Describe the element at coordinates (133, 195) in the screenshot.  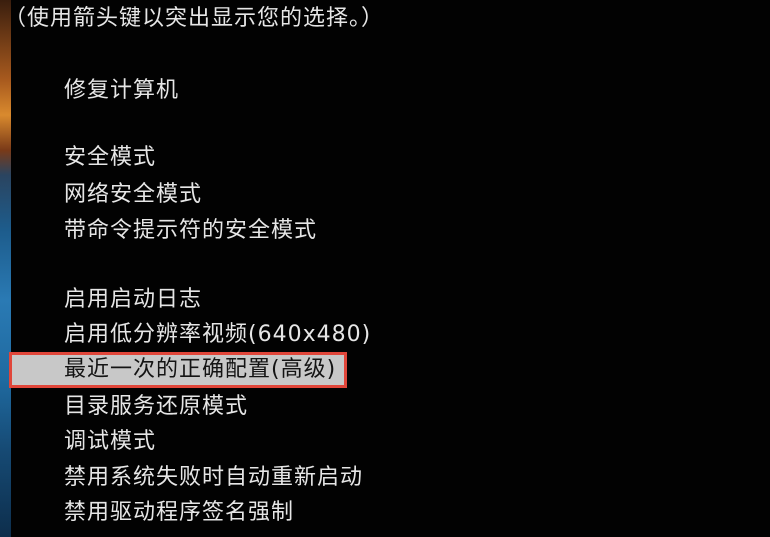
I see `menu-item-safe-mode-networking: 网络安全模式` at that location.